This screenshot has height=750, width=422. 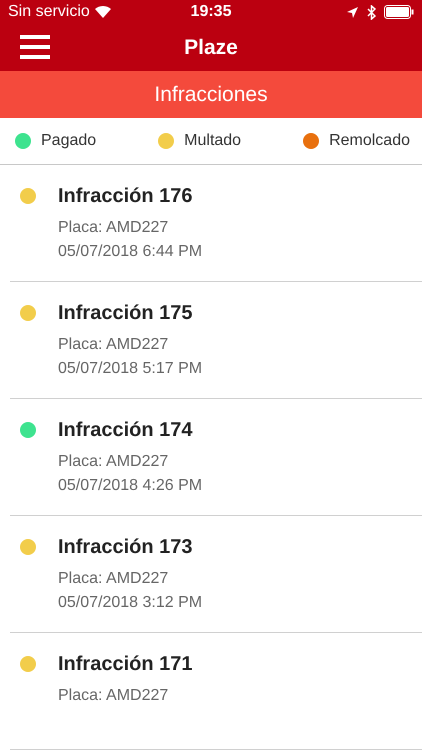 What do you see at coordinates (125, 664) in the screenshot?
I see `infraction-title: Infracción 171` at bounding box center [125, 664].